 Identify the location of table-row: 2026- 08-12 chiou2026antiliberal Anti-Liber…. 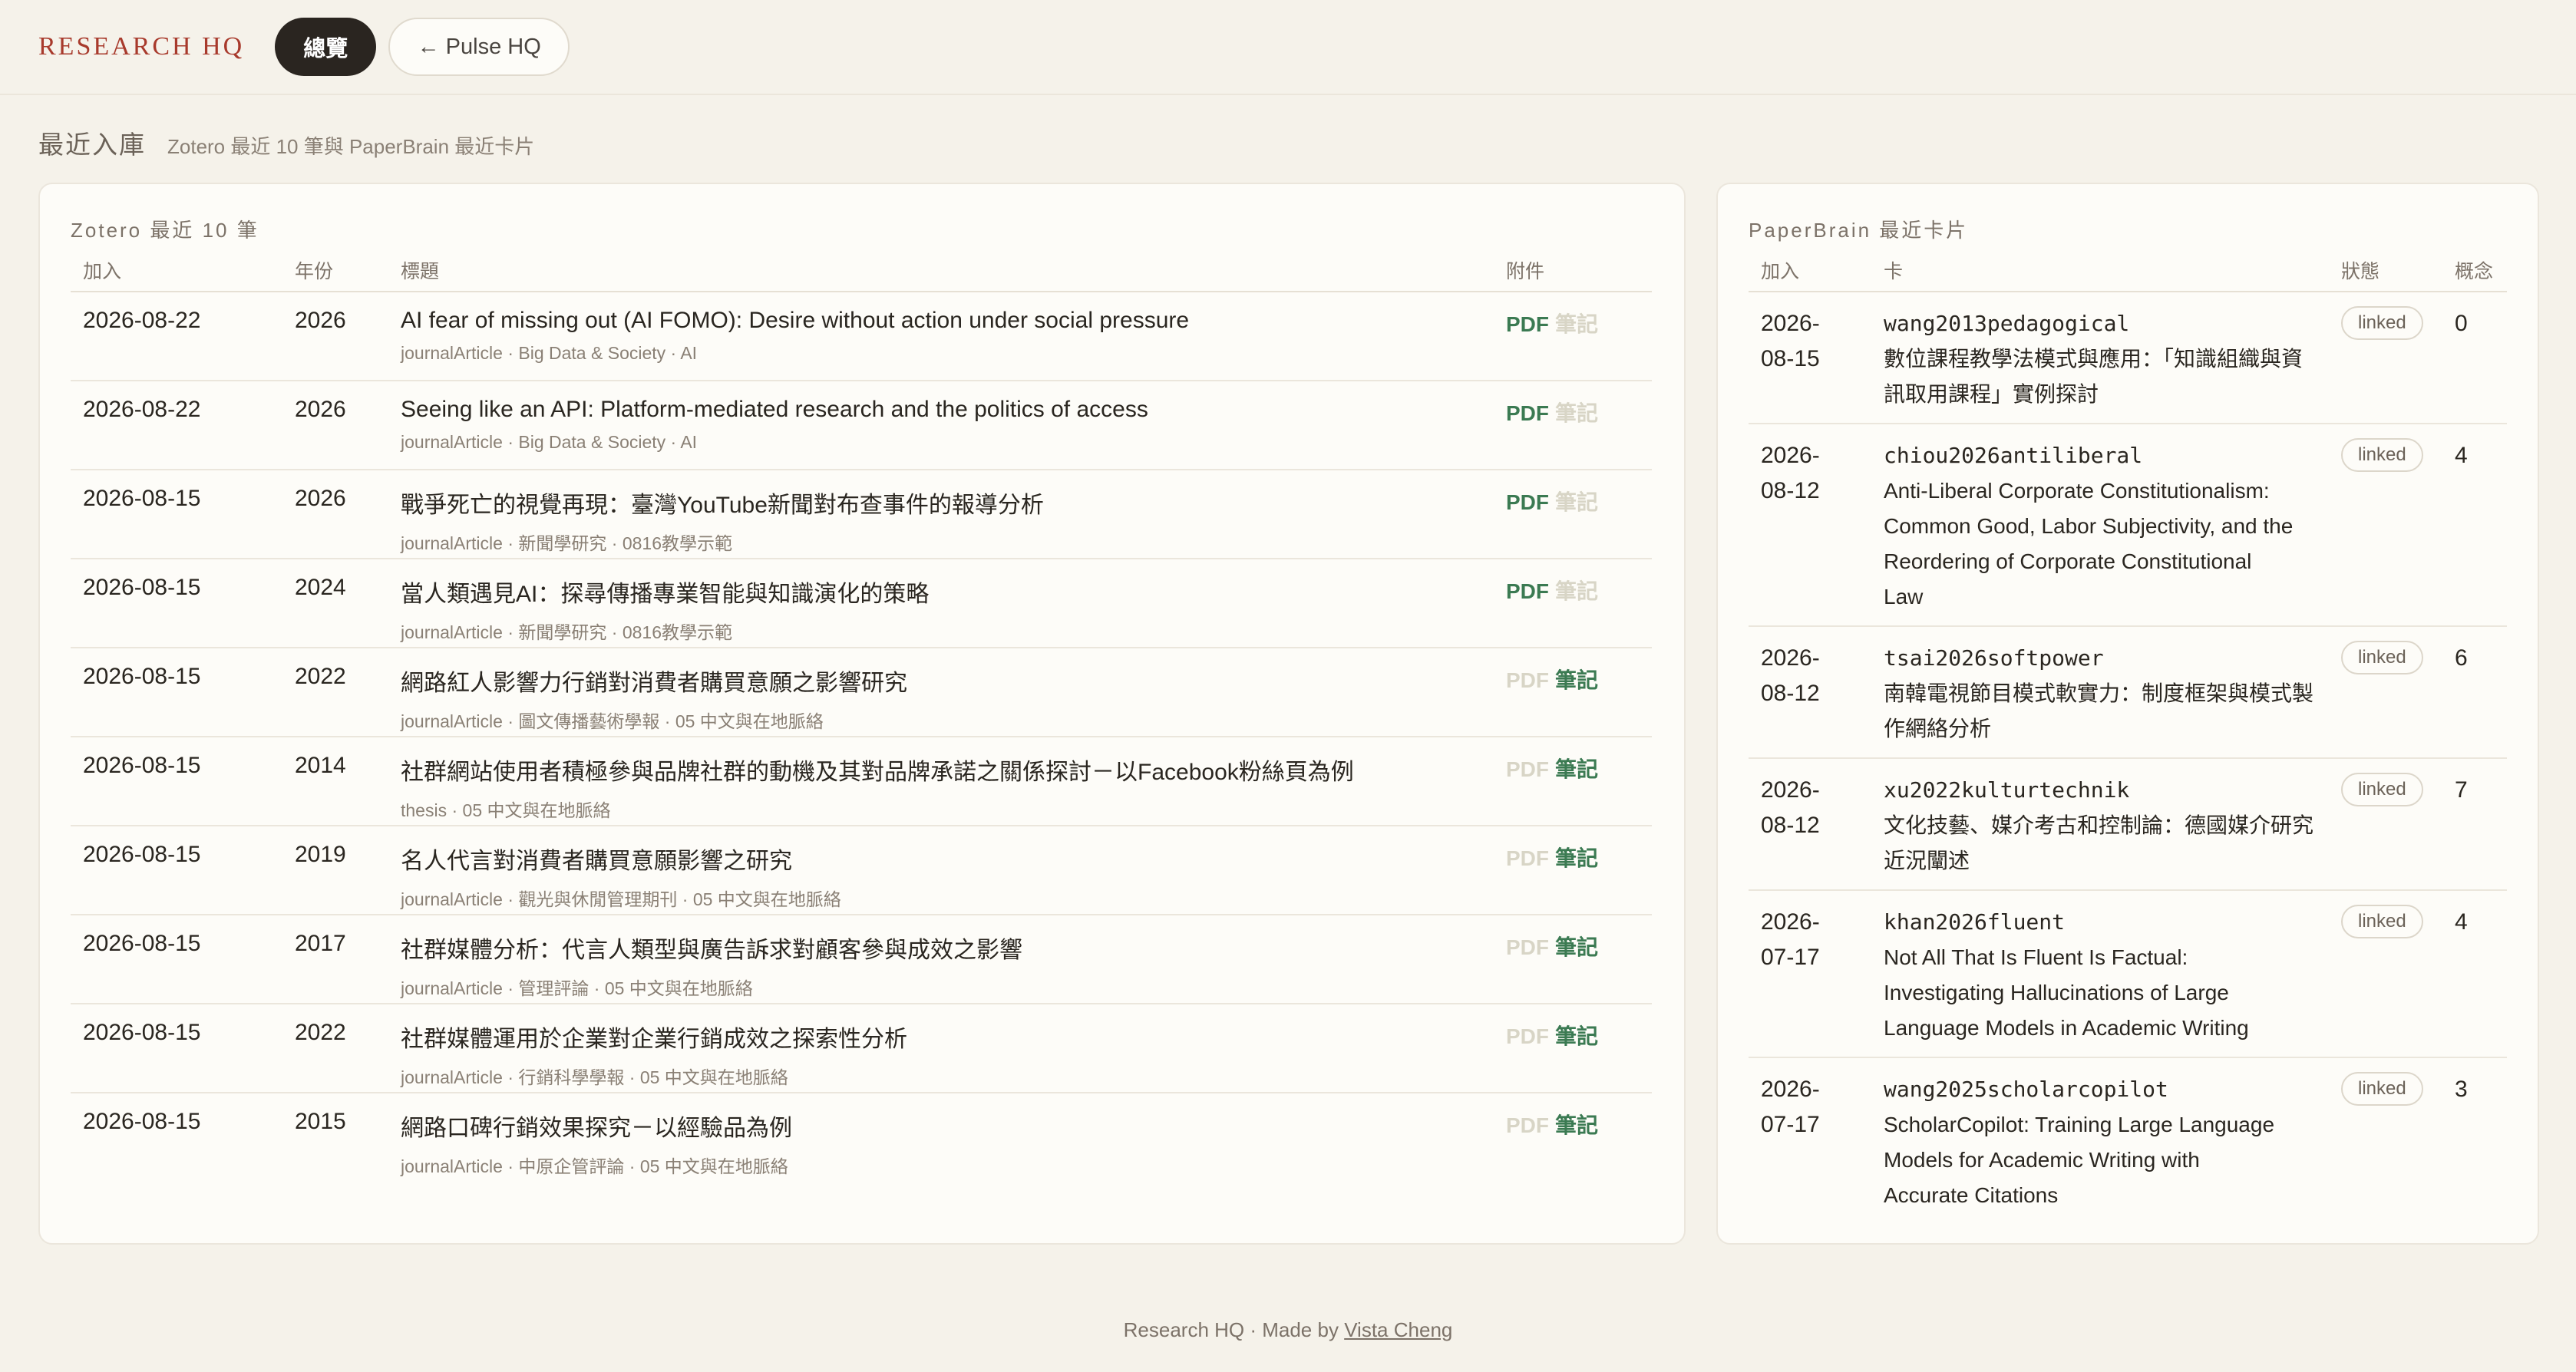
(2128, 525).